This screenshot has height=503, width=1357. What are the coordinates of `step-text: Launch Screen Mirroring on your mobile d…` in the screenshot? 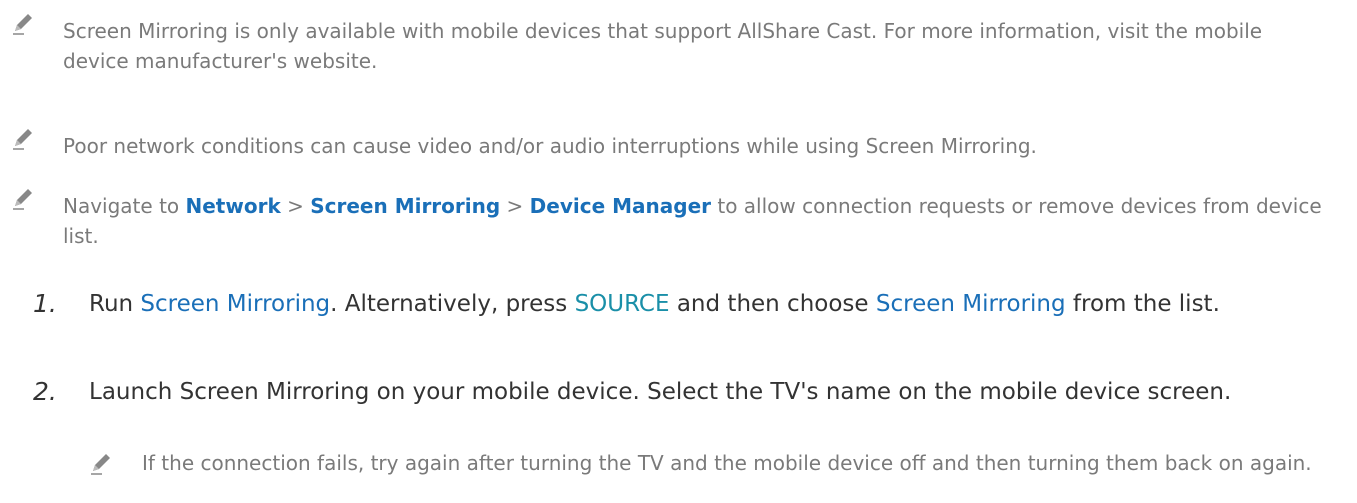 It's located at (660, 392).